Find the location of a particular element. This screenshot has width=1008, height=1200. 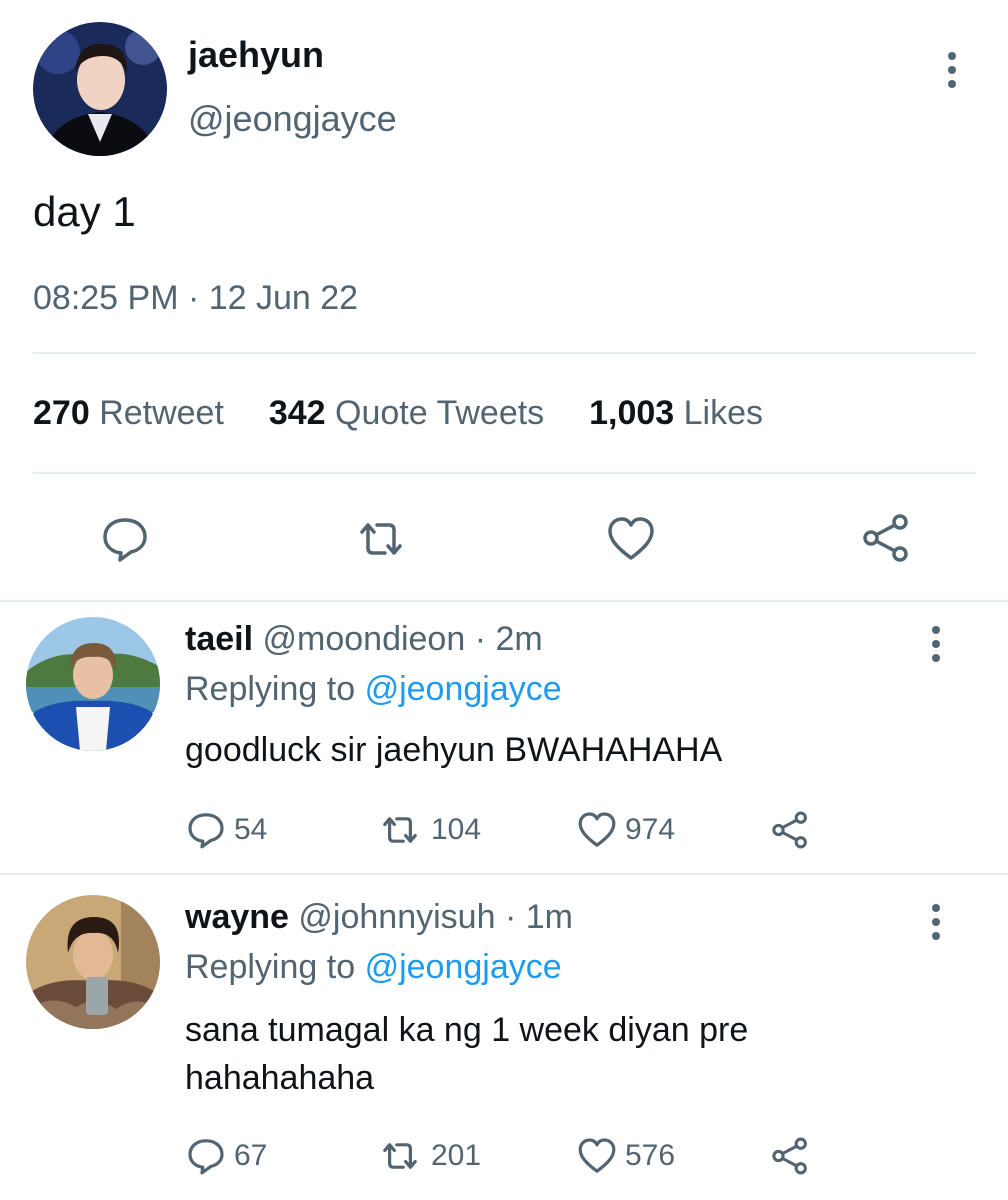

quote-stat: 342 Quote Tweets is located at coordinates (406, 413).